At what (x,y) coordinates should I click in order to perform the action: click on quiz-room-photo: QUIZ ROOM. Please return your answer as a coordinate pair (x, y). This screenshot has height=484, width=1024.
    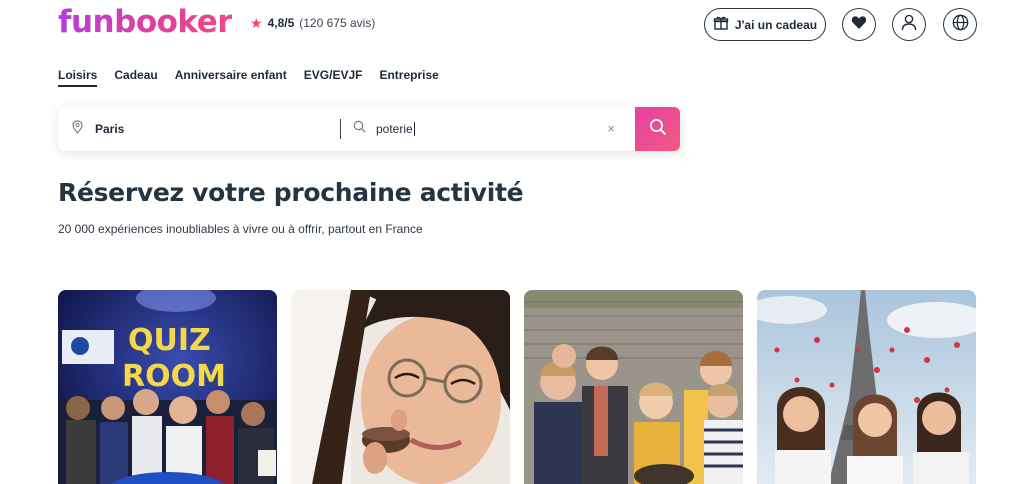
    Looking at the image, I should click on (167, 387).